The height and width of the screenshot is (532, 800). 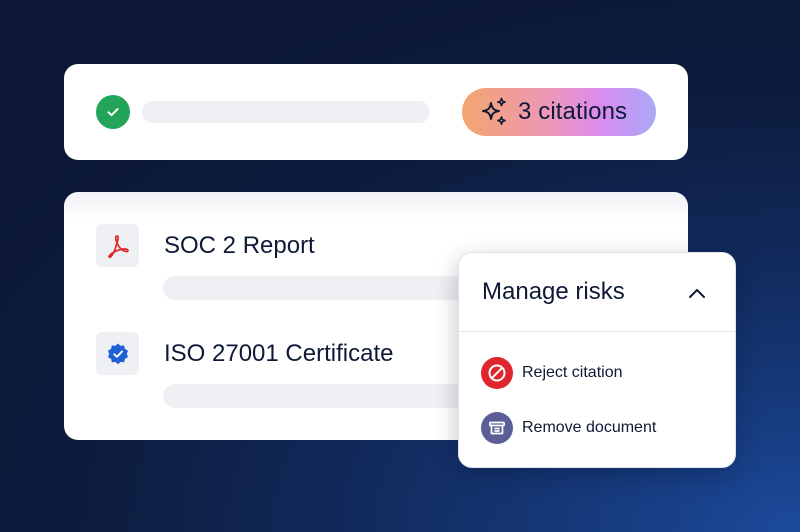 I want to click on sparkles-icon, so click(x=494, y=112).